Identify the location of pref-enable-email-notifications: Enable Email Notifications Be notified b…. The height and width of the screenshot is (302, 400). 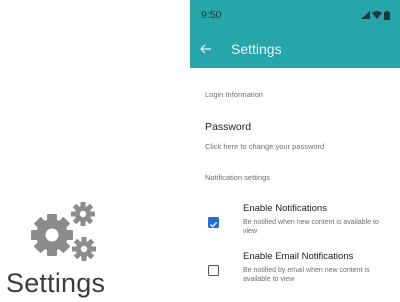
(298, 267).